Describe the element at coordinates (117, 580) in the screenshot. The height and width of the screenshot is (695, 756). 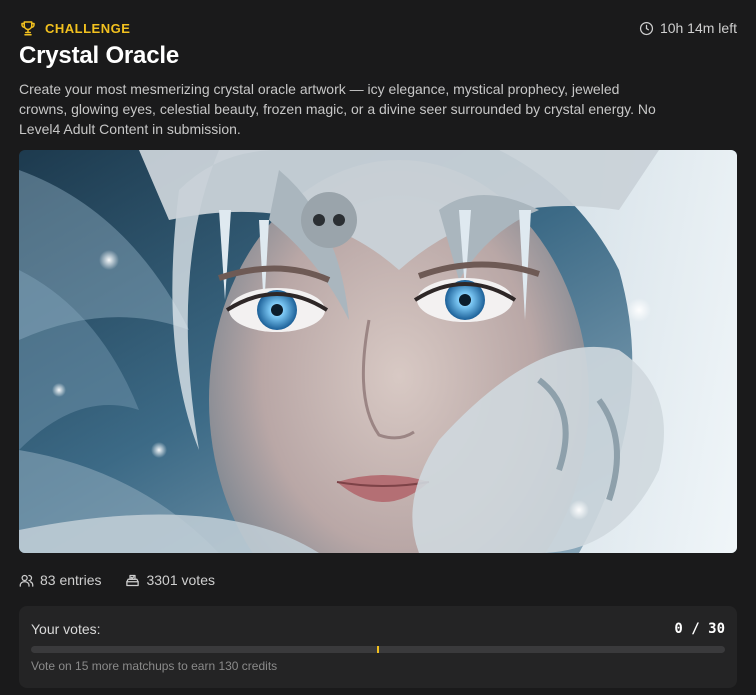
I see `challenge-stats: 83 entries 3301 votes` at that location.